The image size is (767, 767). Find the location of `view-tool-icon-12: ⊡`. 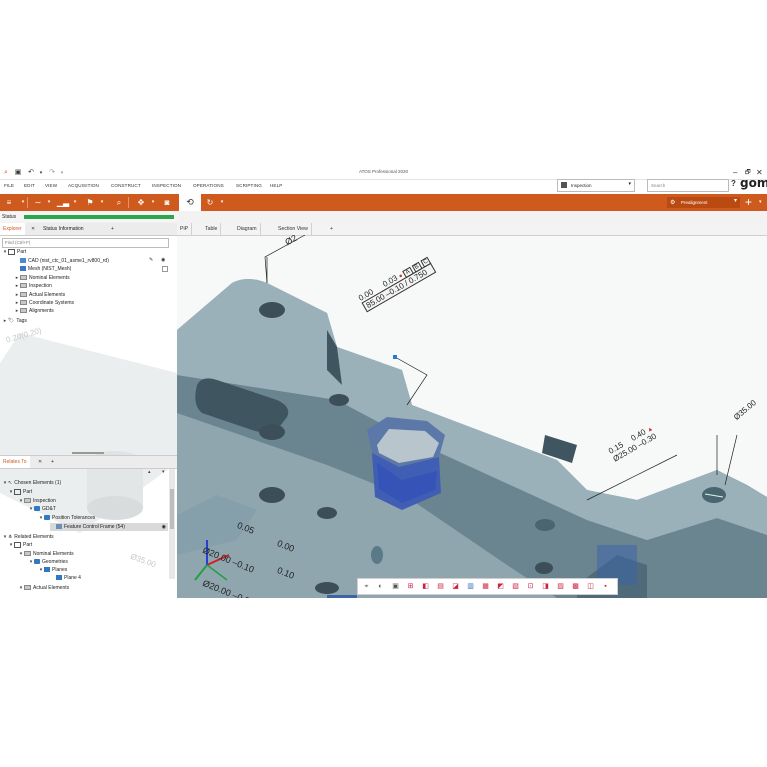

view-tool-icon-12: ⊡ is located at coordinates (530, 586).